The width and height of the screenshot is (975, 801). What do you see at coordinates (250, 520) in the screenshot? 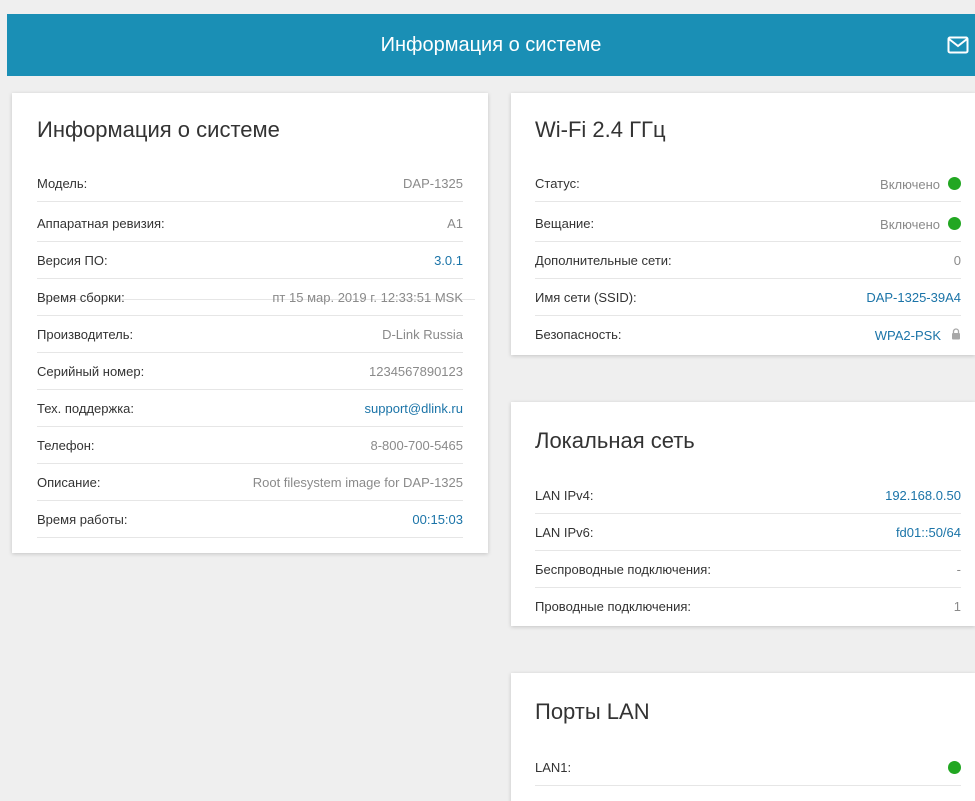
I see `info-row-uptime: Время работы: 00:15:03` at bounding box center [250, 520].